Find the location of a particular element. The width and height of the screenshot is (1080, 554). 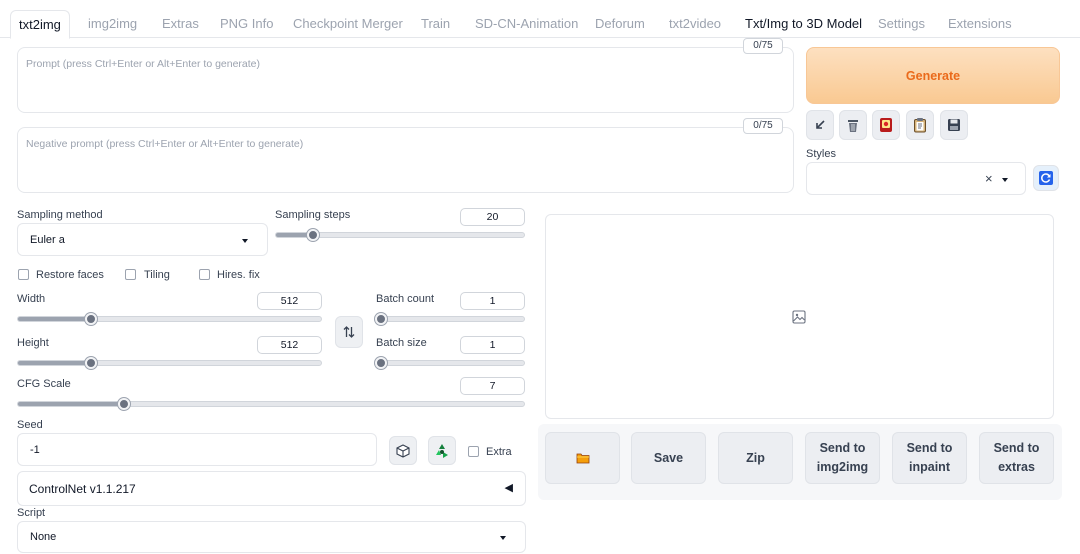

random-seed-button is located at coordinates (403, 450).